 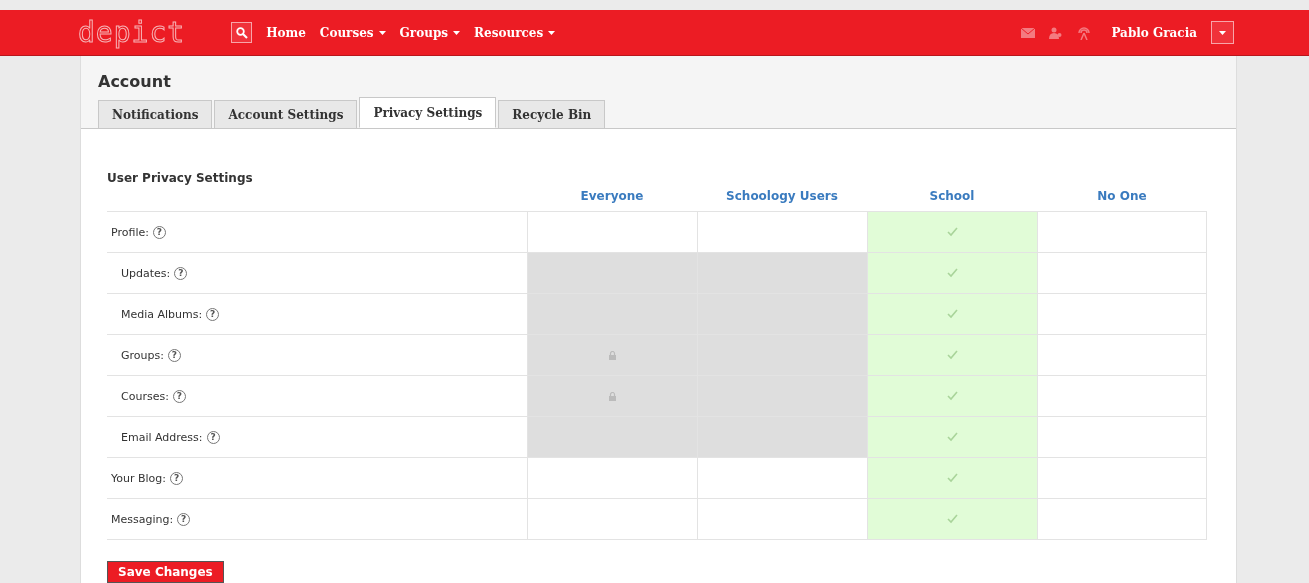 What do you see at coordinates (180, 178) in the screenshot?
I see `section-title: User Privacy Settings` at bounding box center [180, 178].